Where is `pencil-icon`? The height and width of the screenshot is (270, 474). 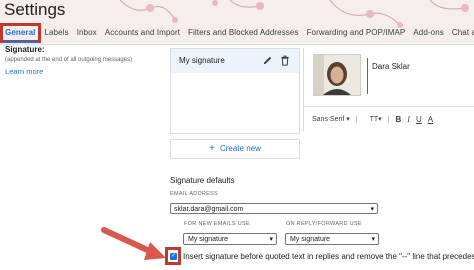 pencil-icon is located at coordinates (267, 60).